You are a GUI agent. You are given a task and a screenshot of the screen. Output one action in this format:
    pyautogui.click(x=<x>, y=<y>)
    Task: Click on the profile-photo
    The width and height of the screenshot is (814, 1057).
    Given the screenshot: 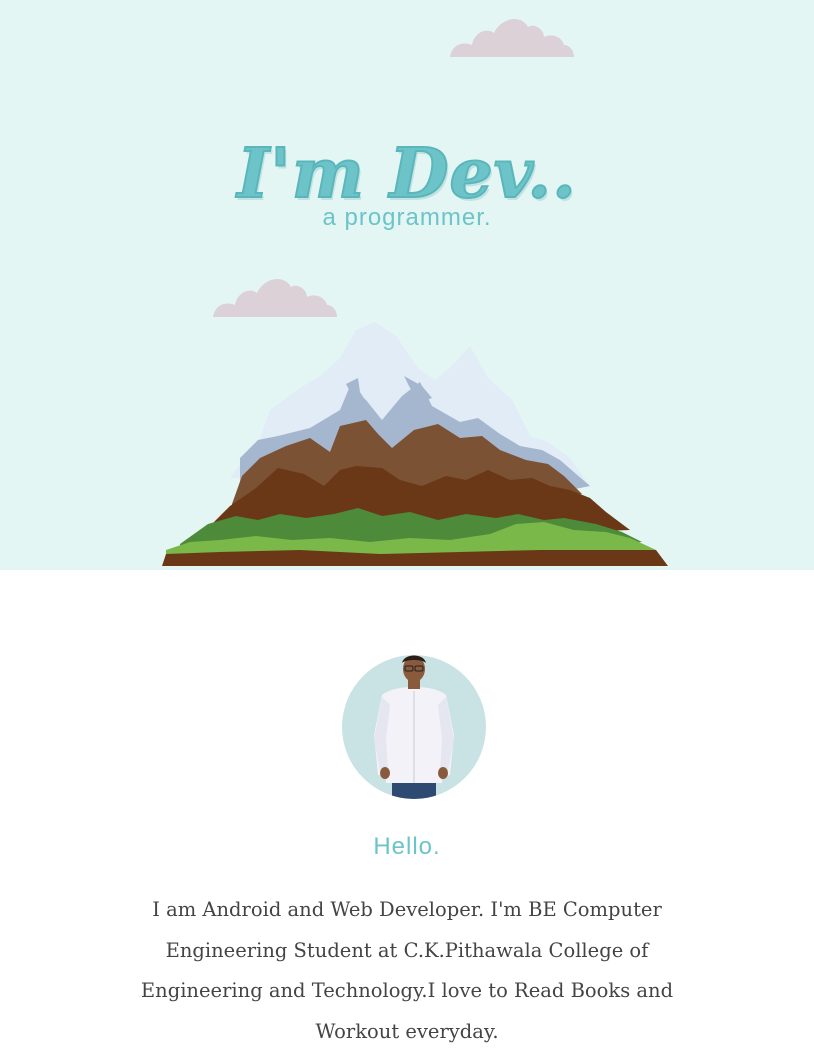 What is the action you would take?
    pyautogui.click(x=414, y=727)
    